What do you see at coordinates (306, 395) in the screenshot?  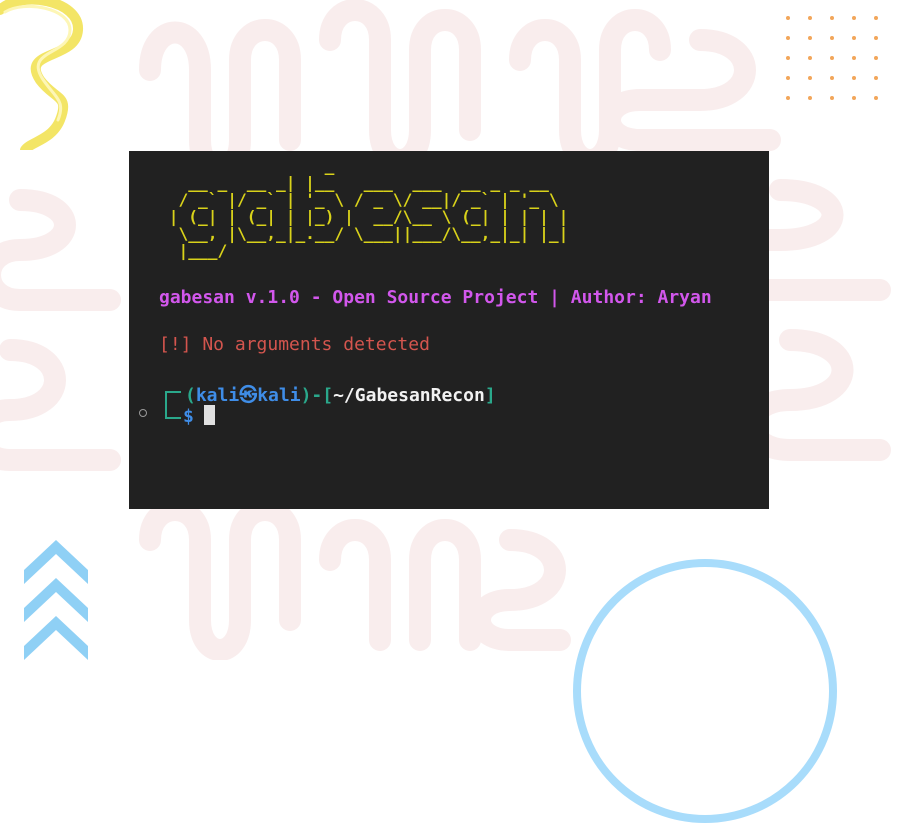 I see `prompt-close-paren: )` at bounding box center [306, 395].